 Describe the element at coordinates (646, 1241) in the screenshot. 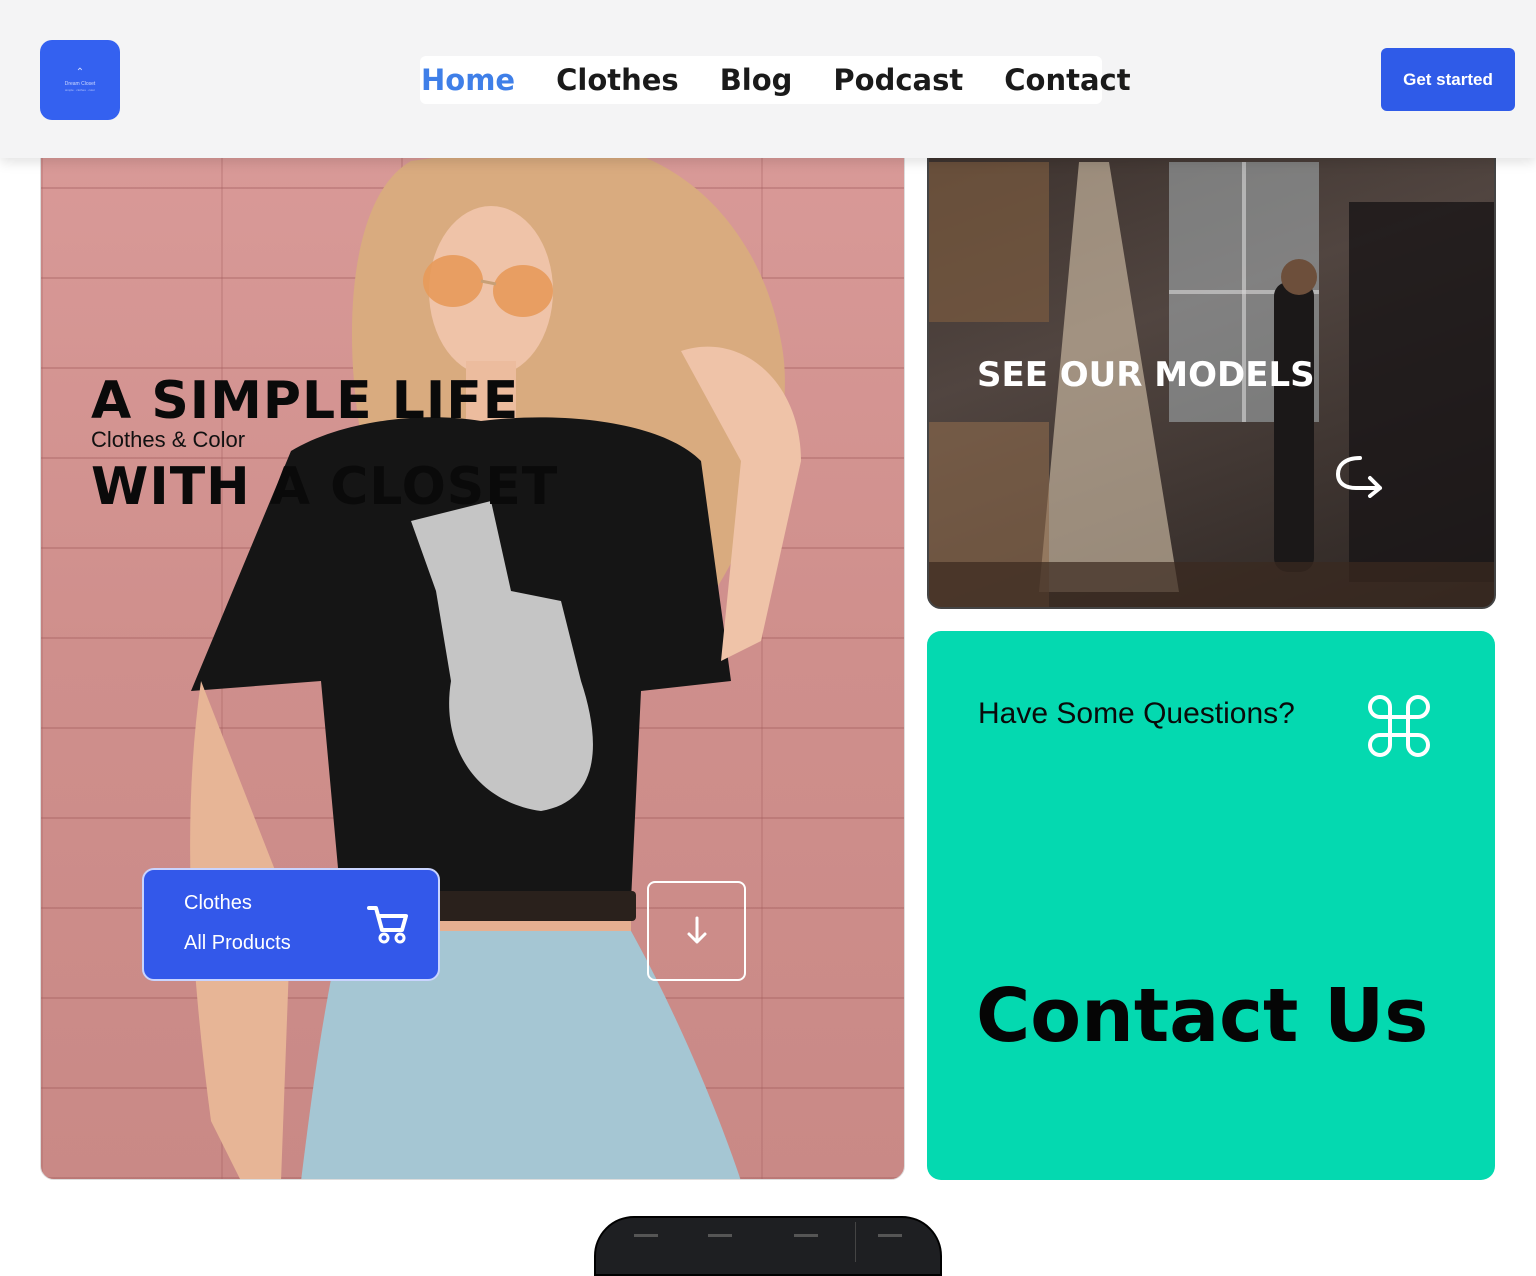

I see `dock-home-icon` at that location.